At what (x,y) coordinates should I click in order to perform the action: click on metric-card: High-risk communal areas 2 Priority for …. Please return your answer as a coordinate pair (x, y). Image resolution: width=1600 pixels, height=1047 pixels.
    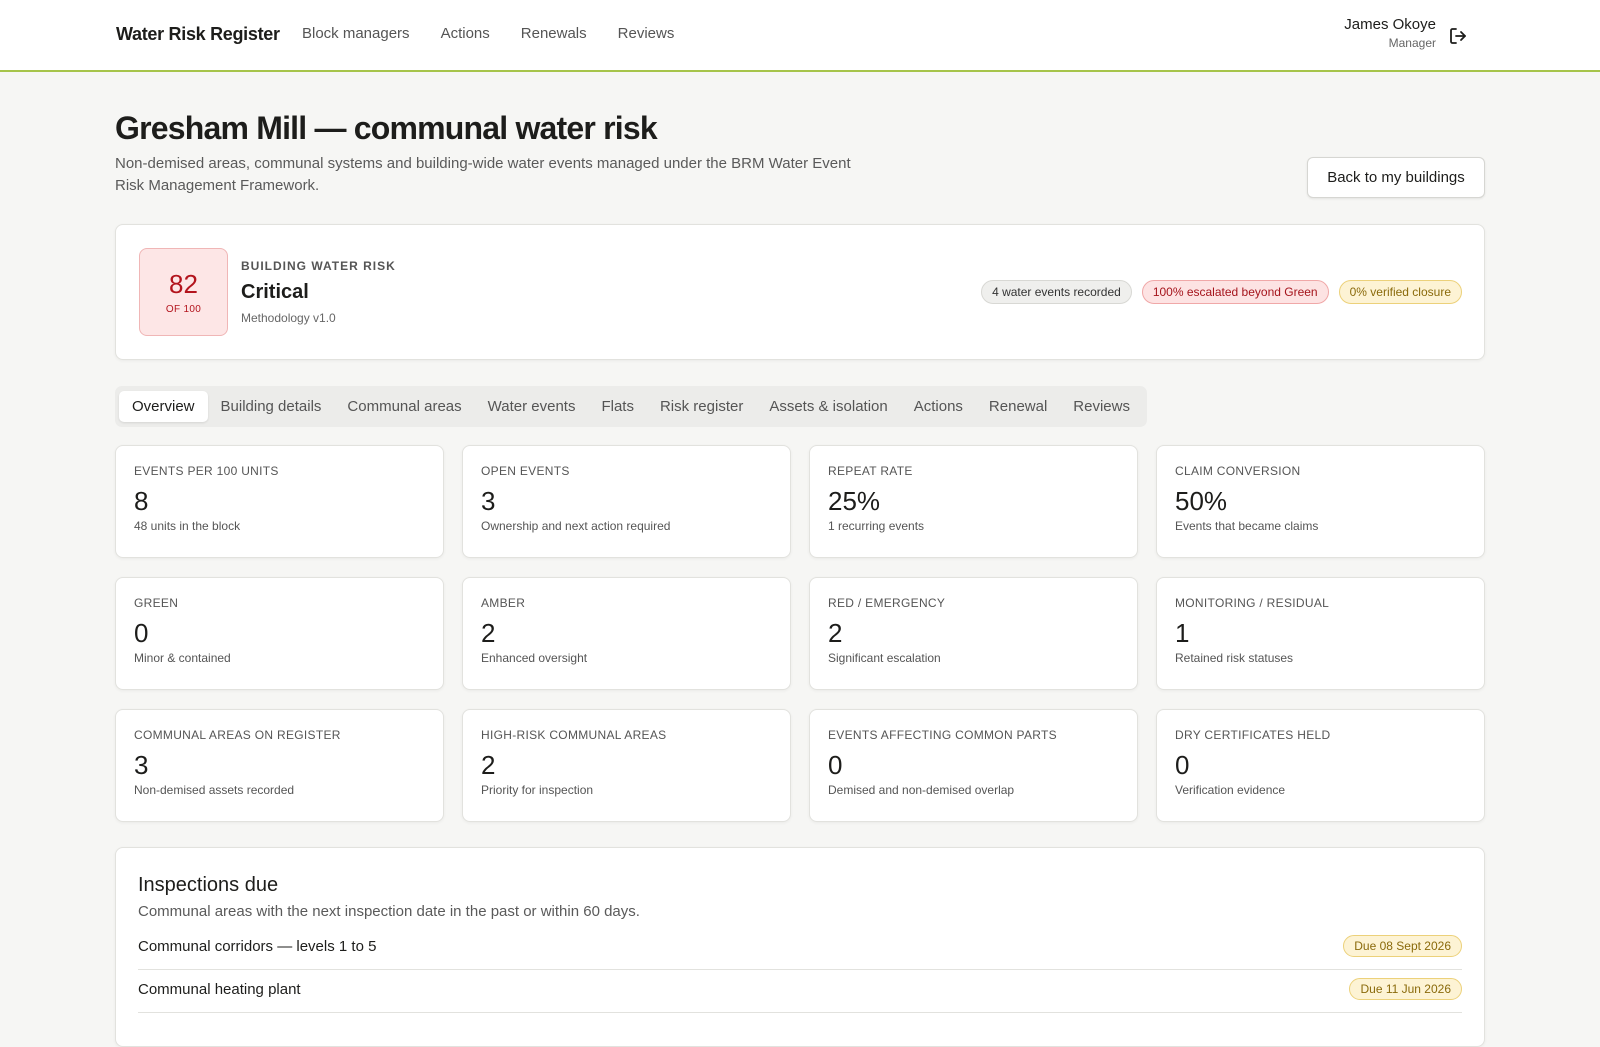
    Looking at the image, I should click on (626, 765).